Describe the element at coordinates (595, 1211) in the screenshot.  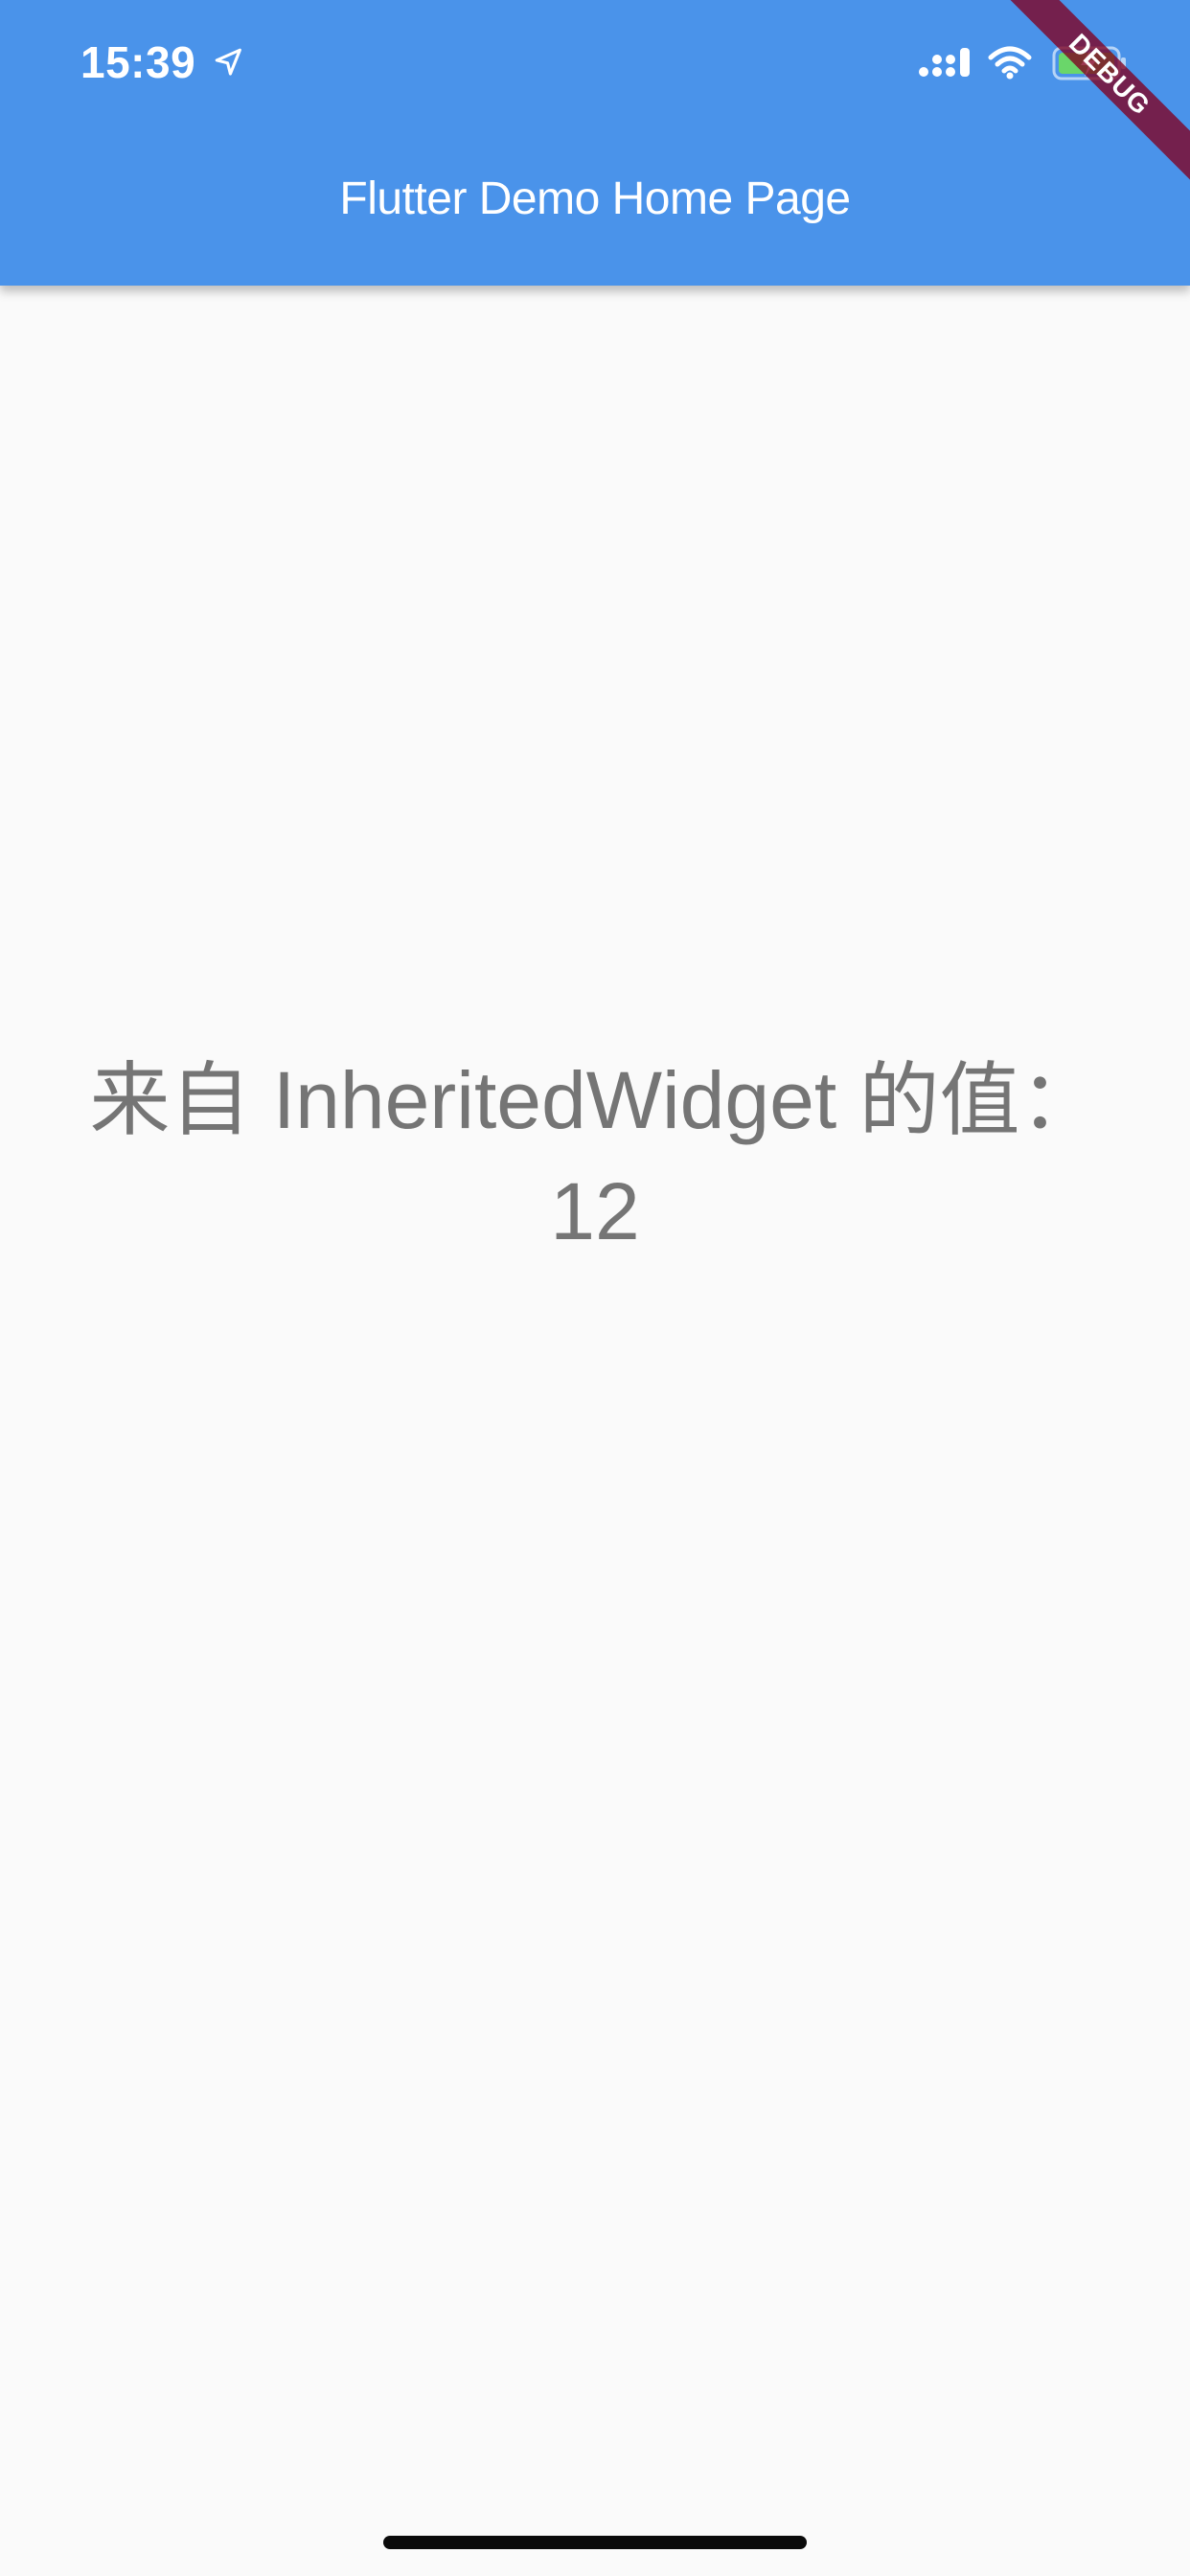
I see `inherited-value-number: 12` at that location.